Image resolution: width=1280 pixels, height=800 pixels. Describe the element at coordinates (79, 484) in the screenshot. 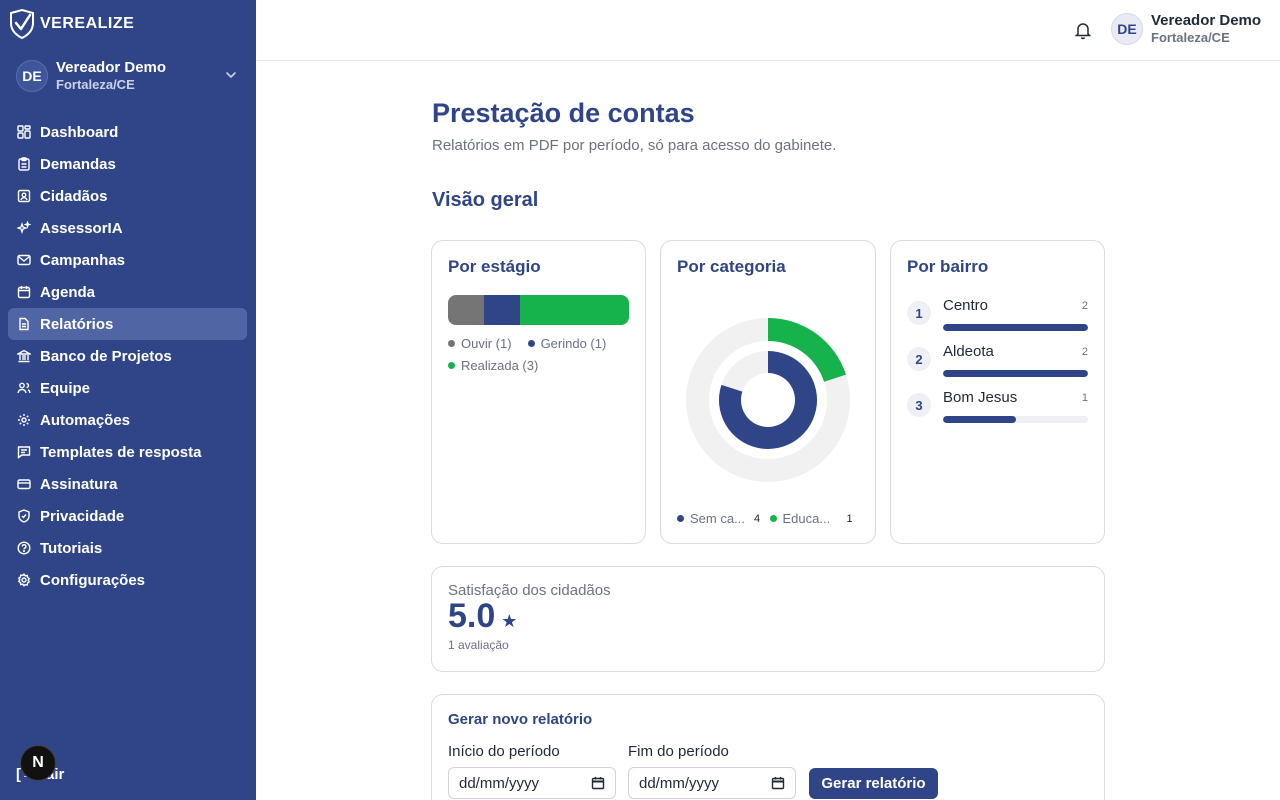

I see `sidebar-item-label: Assinatura` at that location.